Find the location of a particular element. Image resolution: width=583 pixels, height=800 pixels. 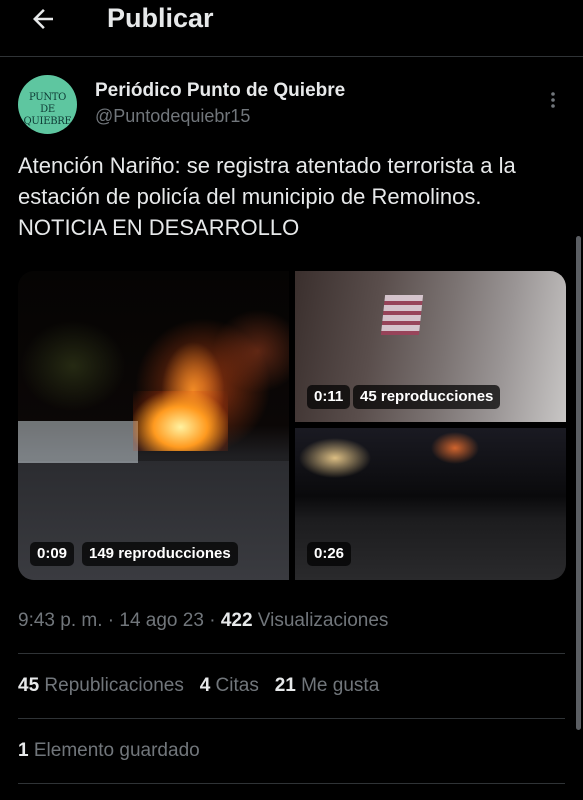

quotes-link: 4 Citas is located at coordinates (229, 685).